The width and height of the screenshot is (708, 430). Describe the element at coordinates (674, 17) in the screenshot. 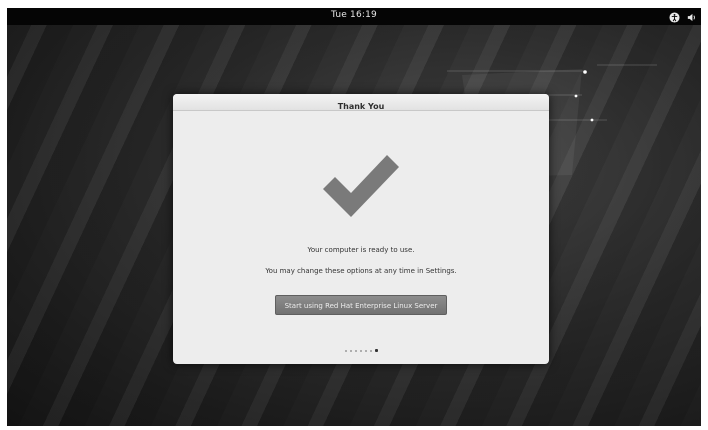

I see `accessibility-icon` at that location.